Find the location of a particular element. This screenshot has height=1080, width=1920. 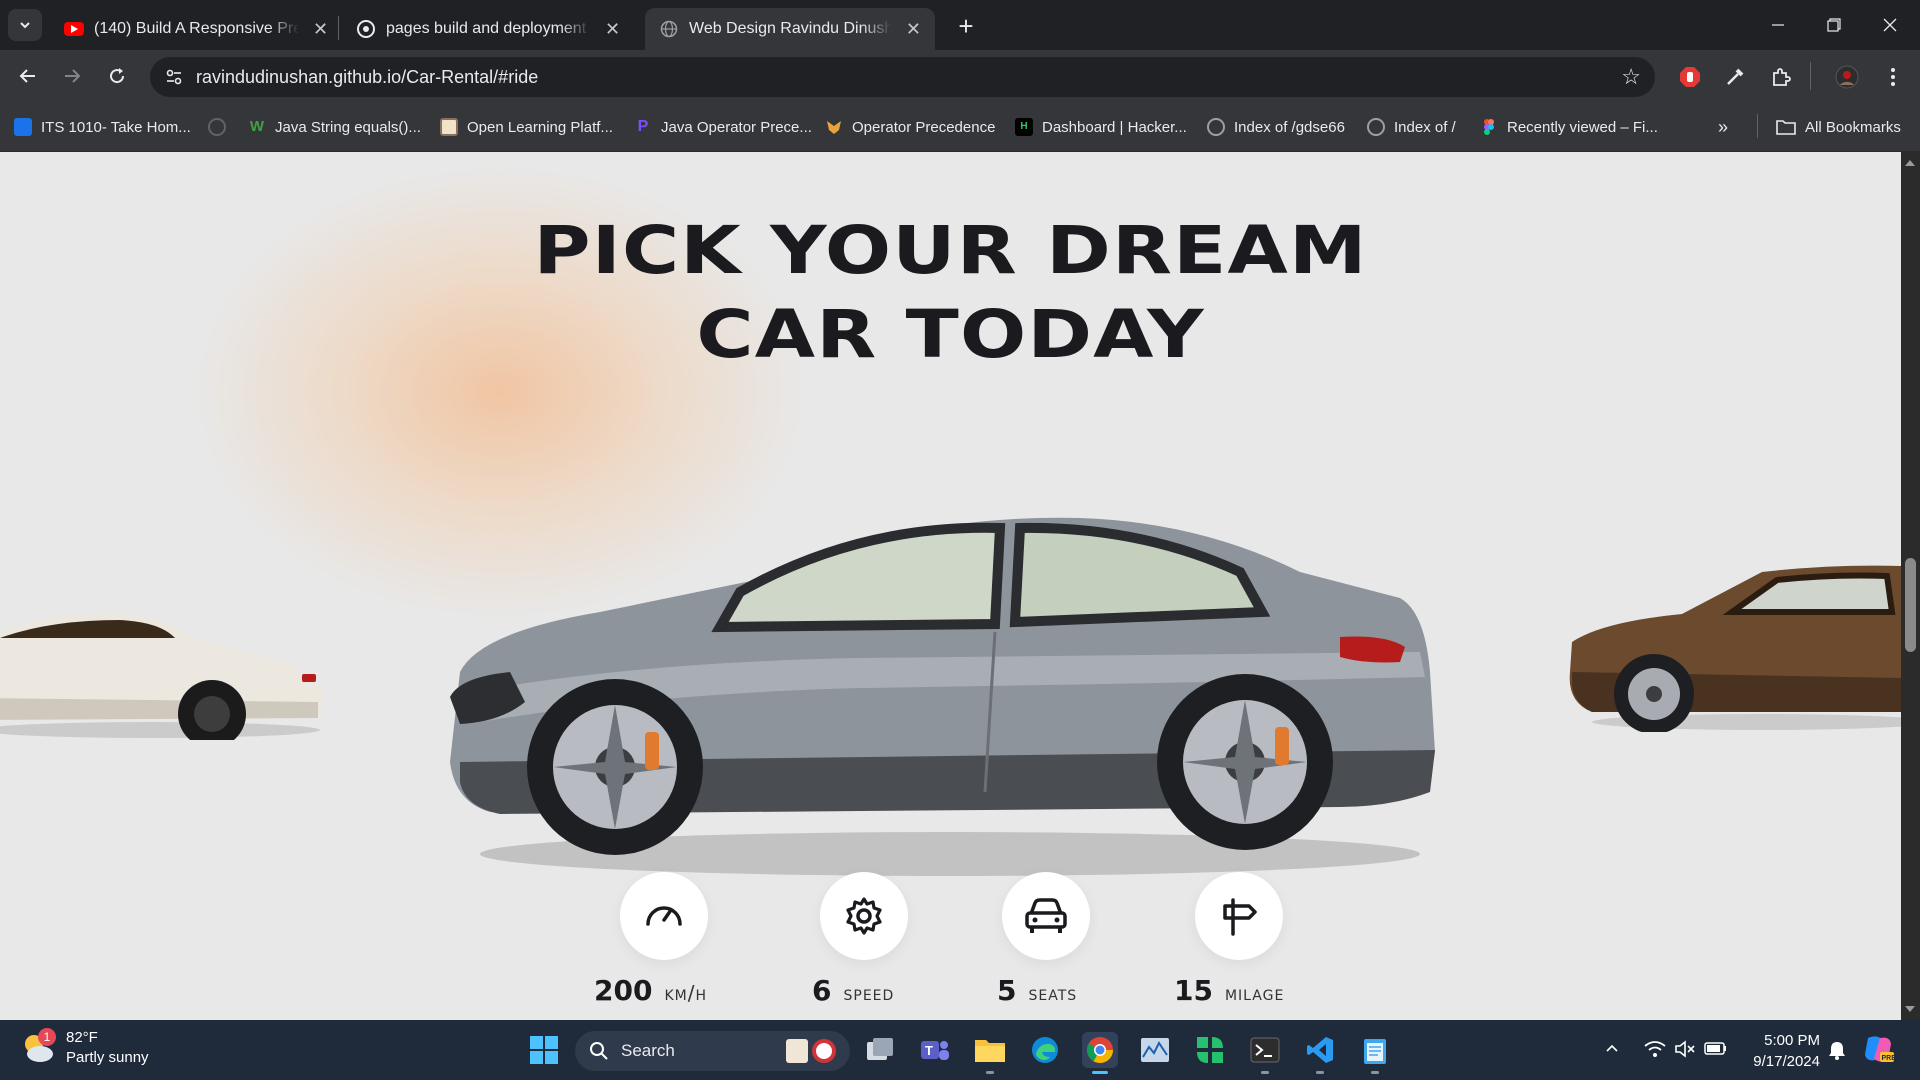

taskbar-terminal is located at coordinates (1265, 1053).